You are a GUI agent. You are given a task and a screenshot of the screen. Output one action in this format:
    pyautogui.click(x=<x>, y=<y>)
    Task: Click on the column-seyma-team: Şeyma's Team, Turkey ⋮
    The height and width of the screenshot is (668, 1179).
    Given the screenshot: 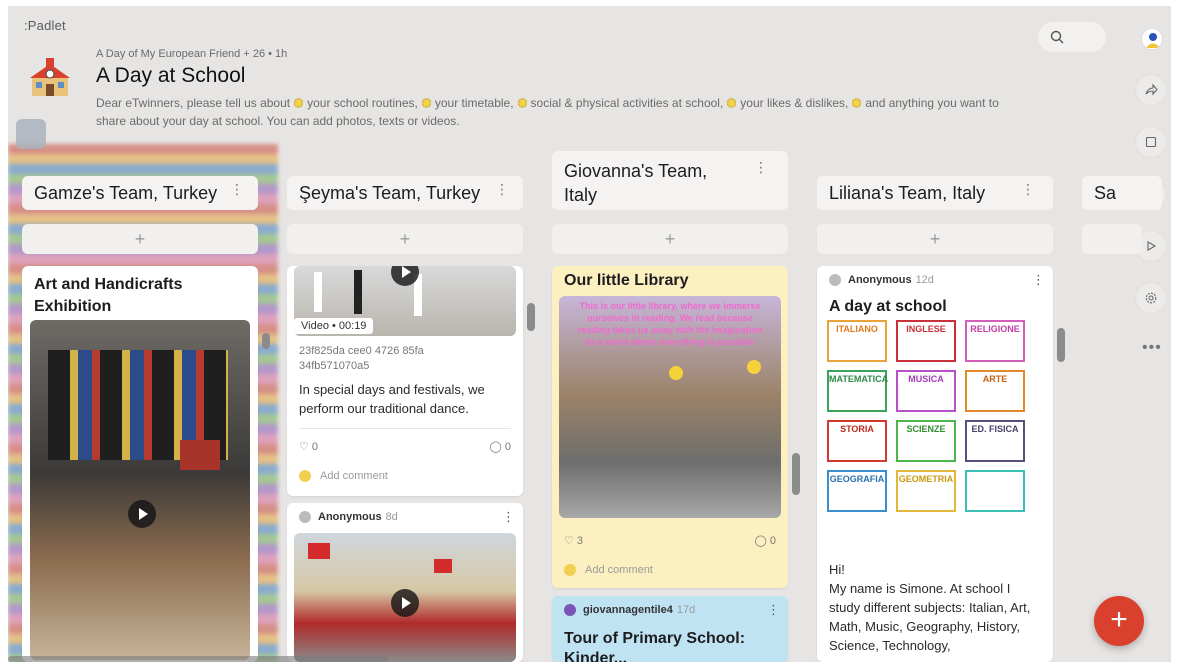 What is the action you would take?
    pyautogui.click(x=405, y=181)
    